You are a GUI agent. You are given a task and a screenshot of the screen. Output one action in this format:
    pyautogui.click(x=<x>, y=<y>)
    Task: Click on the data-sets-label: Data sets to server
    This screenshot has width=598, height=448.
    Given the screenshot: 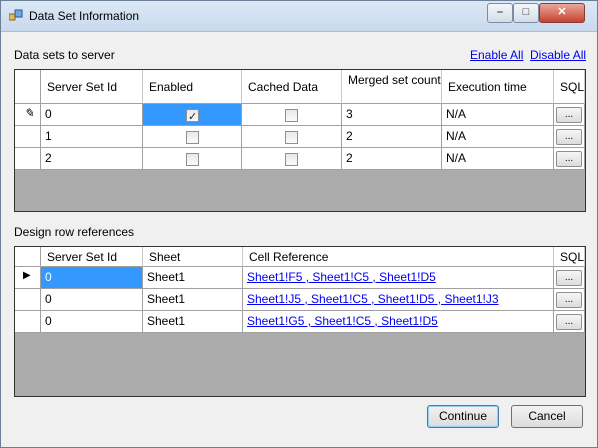 What is the action you would take?
    pyautogui.click(x=64, y=55)
    